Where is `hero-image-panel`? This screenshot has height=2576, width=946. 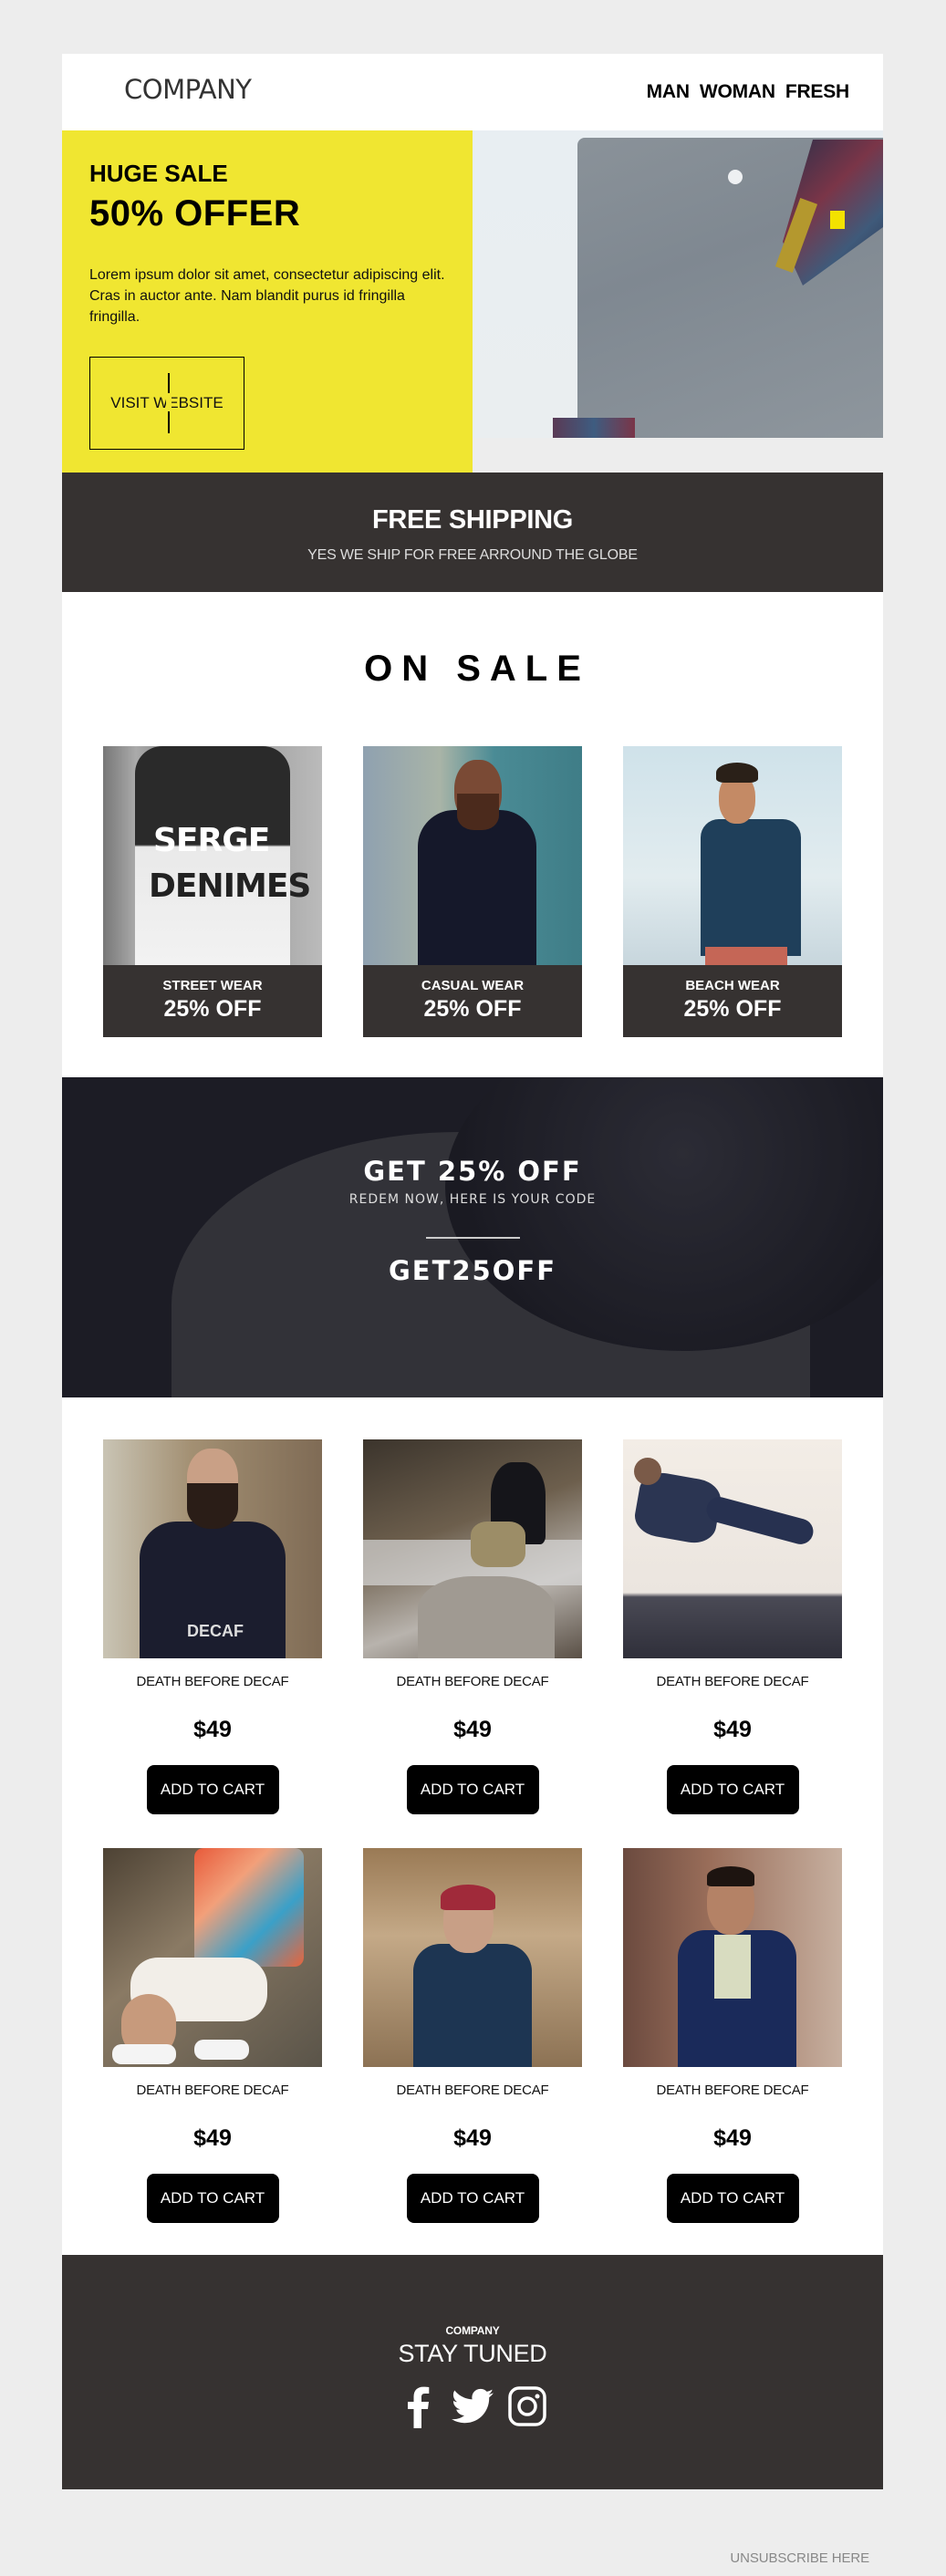 hero-image-panel is located at coordinates (678, 301).